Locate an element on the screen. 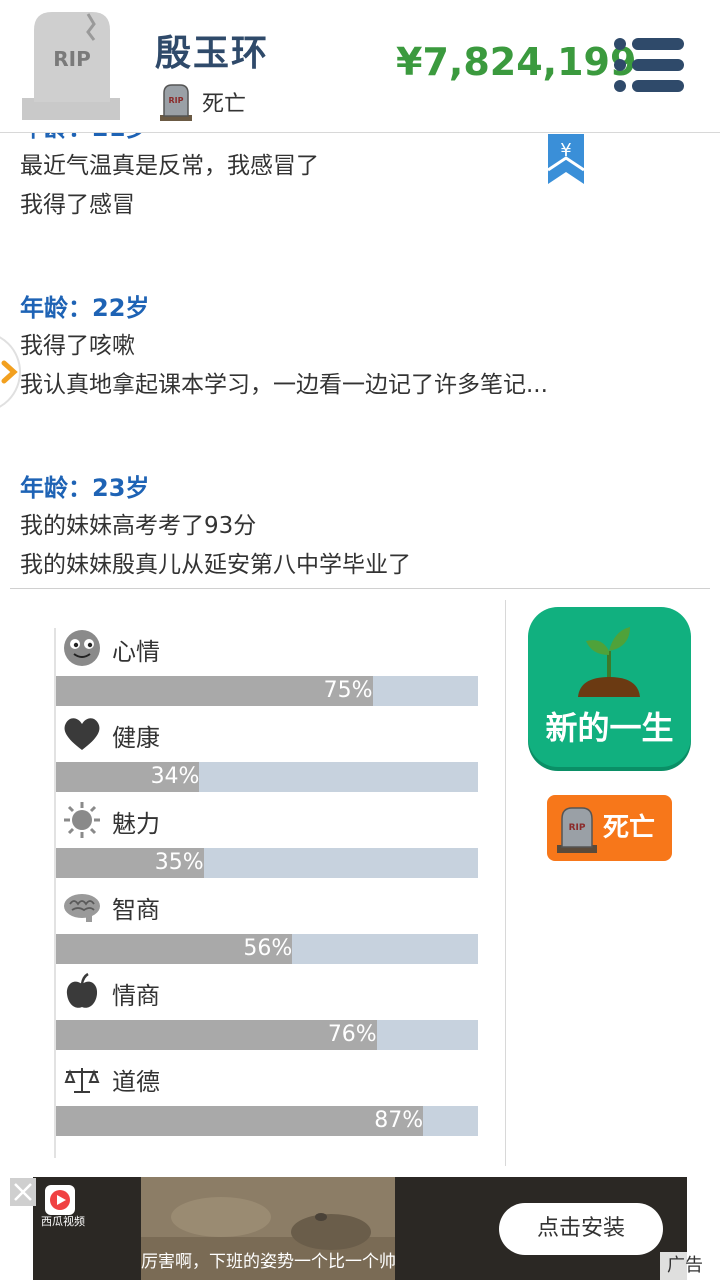  stat-bar-fill: 34% is located at coordinates (128, 777).